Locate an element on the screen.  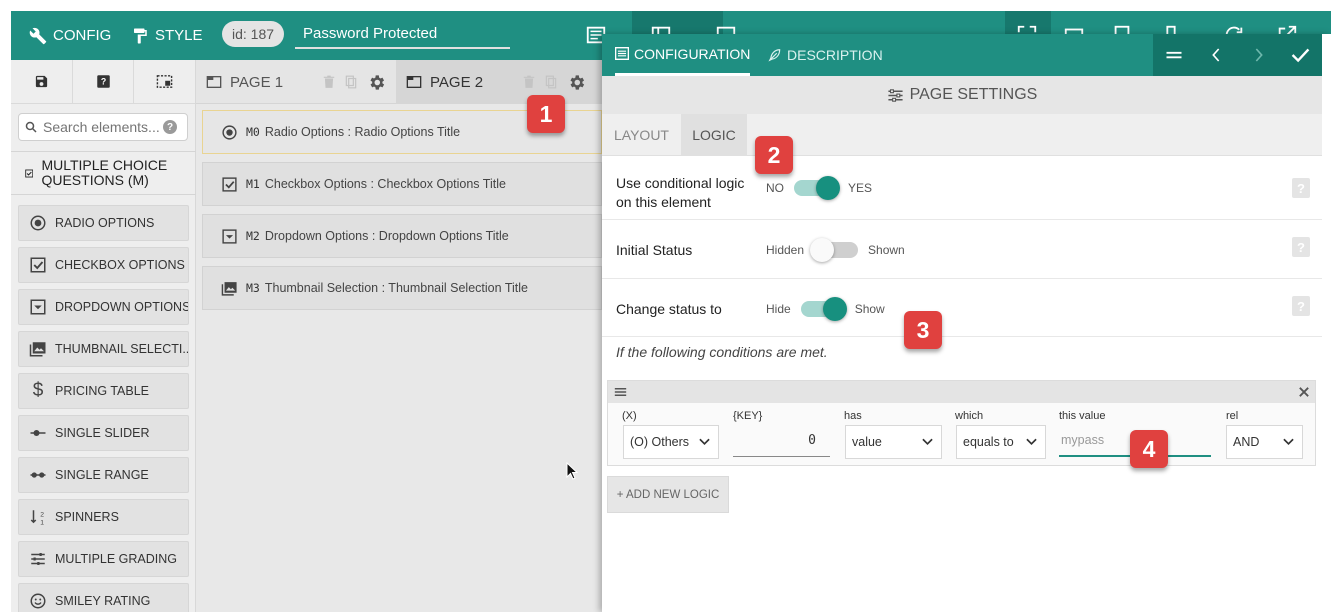
search-help-icon: ? is located at coordinates (170, 127).